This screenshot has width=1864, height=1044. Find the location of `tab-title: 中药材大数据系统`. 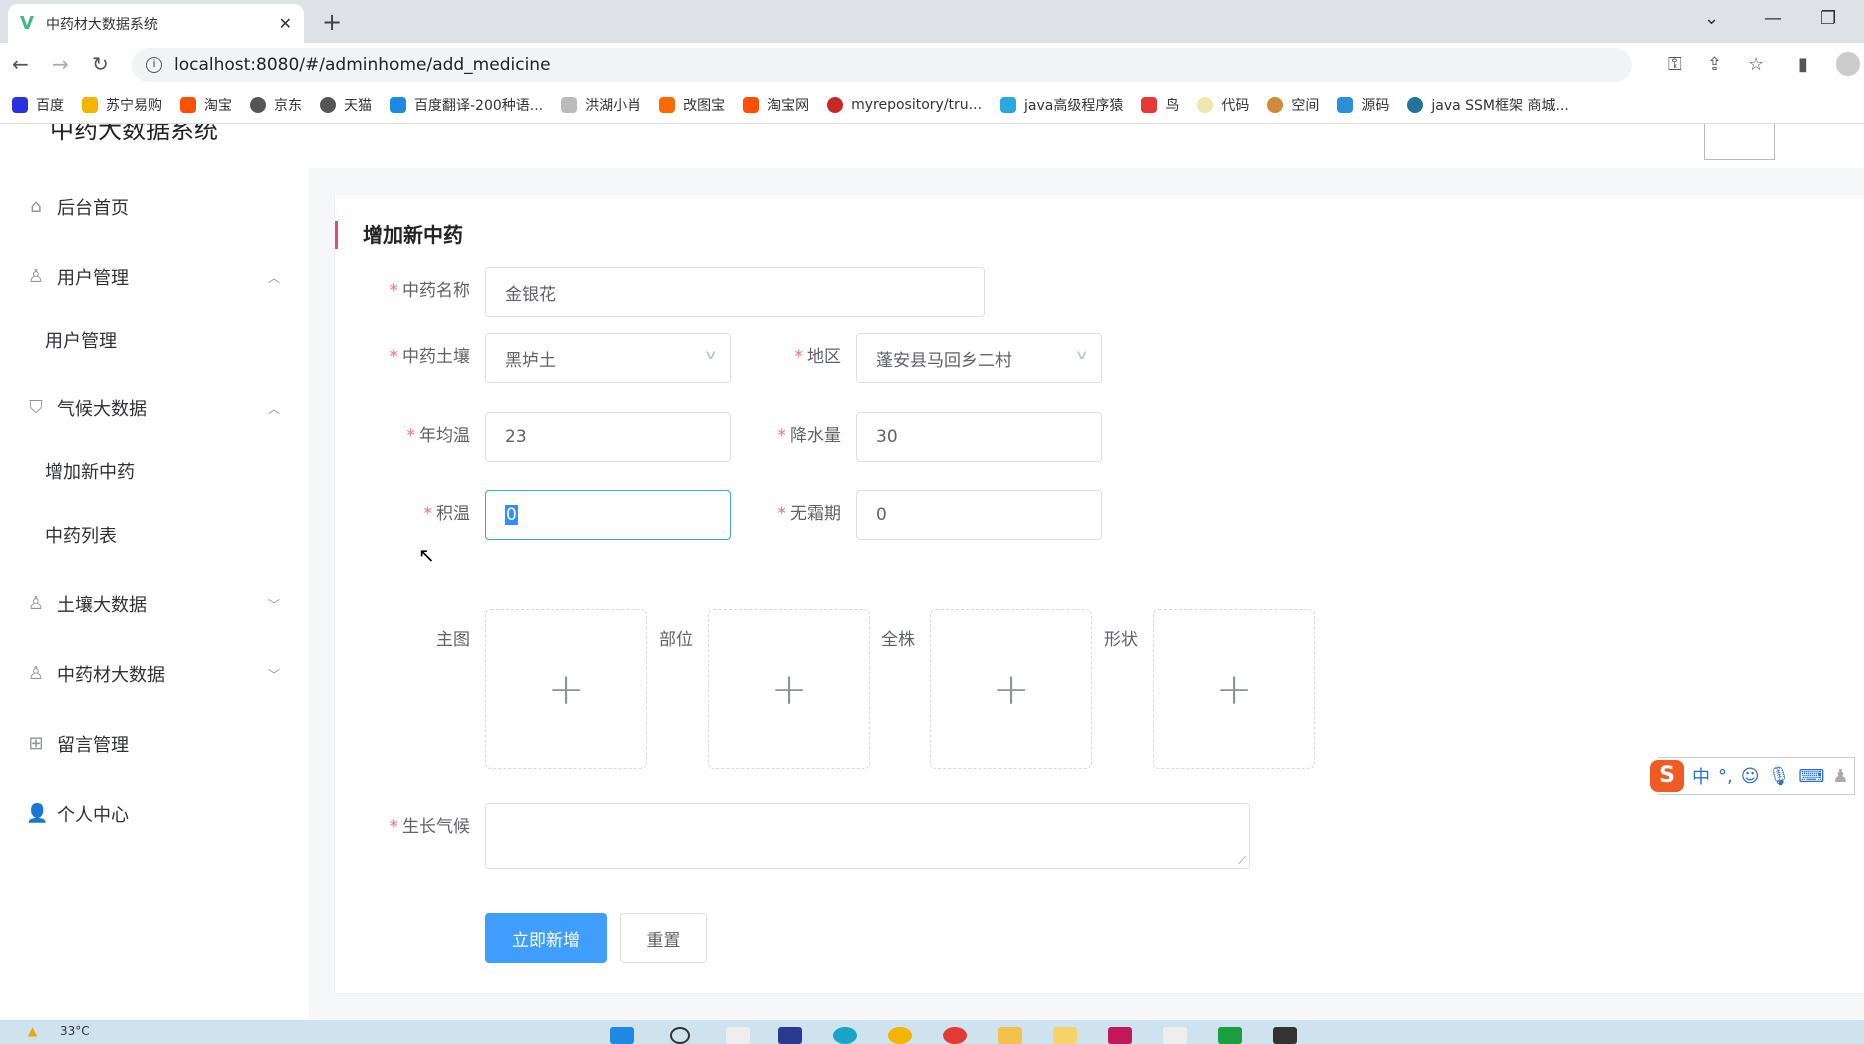

tab-title: 中药材大数据系统 is located at coordinates (101, 24).